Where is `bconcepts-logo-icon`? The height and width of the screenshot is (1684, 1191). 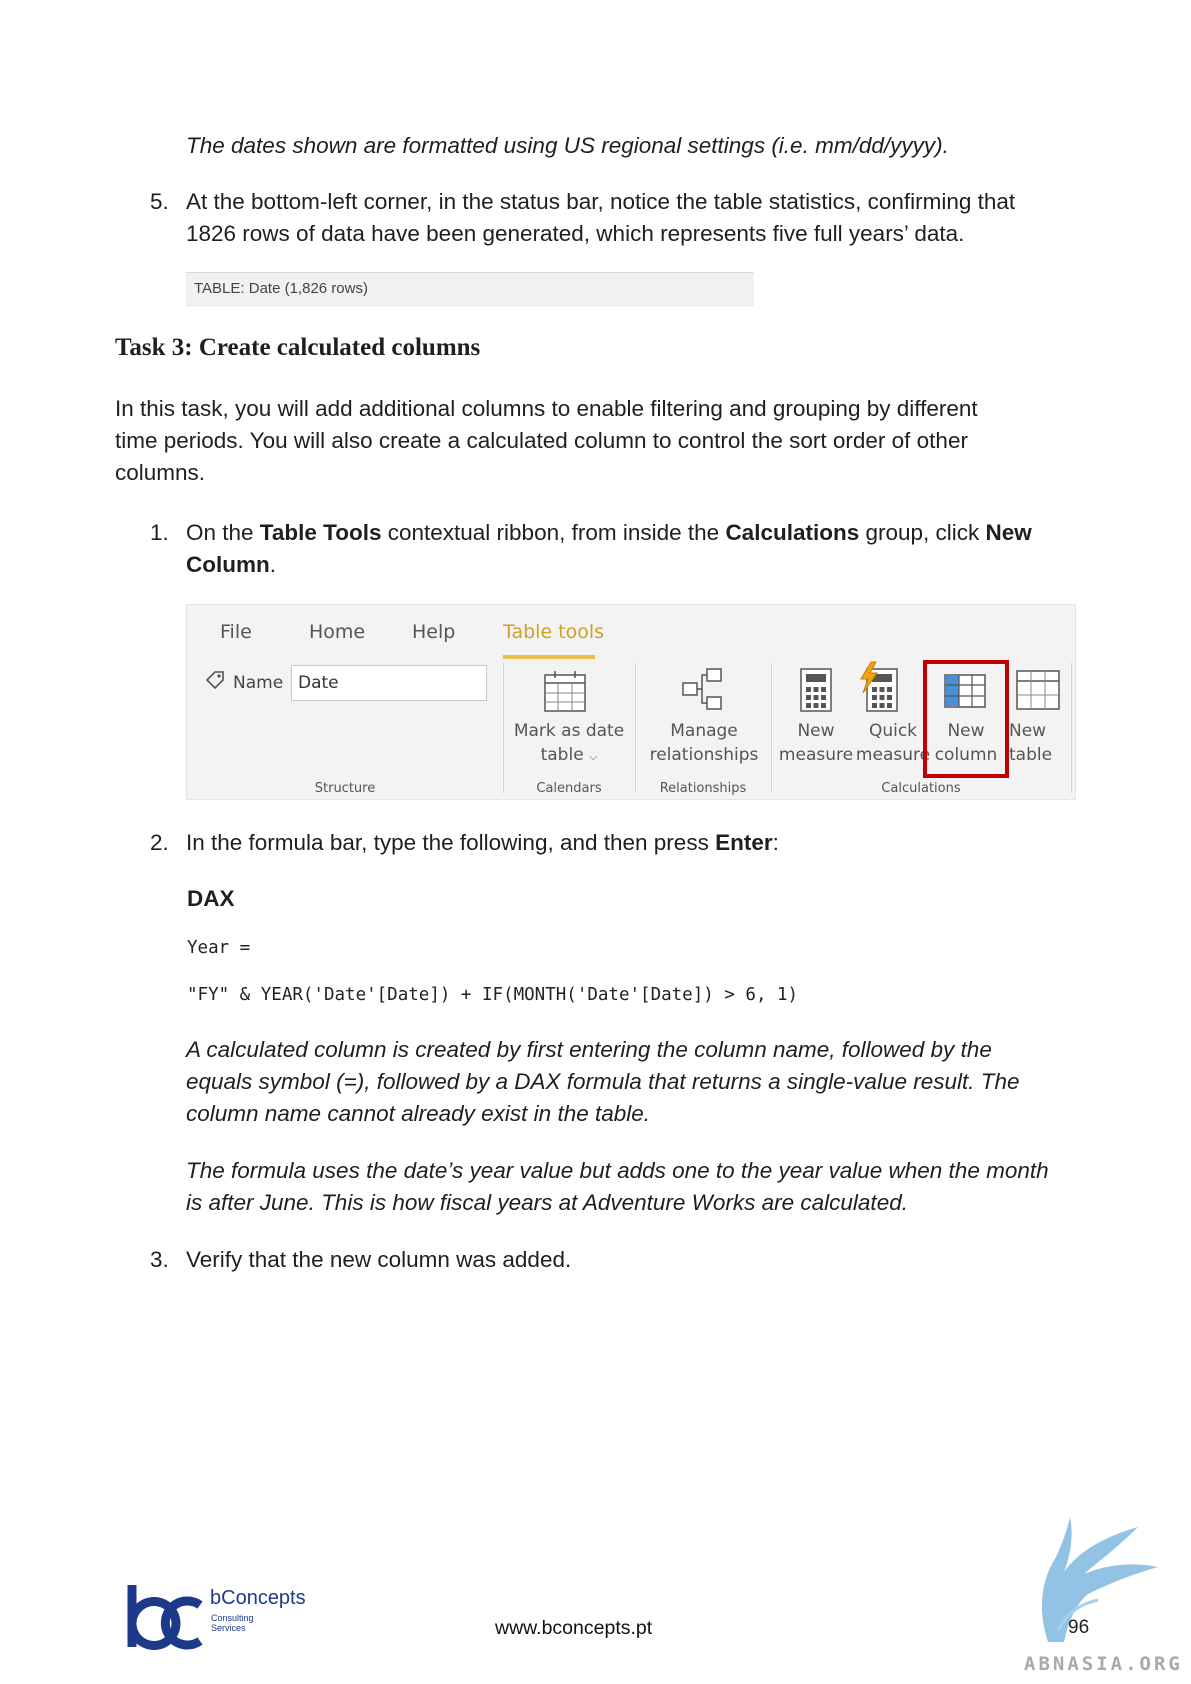 bconcepts-logo-icon is located at coordinates (165, 1617).